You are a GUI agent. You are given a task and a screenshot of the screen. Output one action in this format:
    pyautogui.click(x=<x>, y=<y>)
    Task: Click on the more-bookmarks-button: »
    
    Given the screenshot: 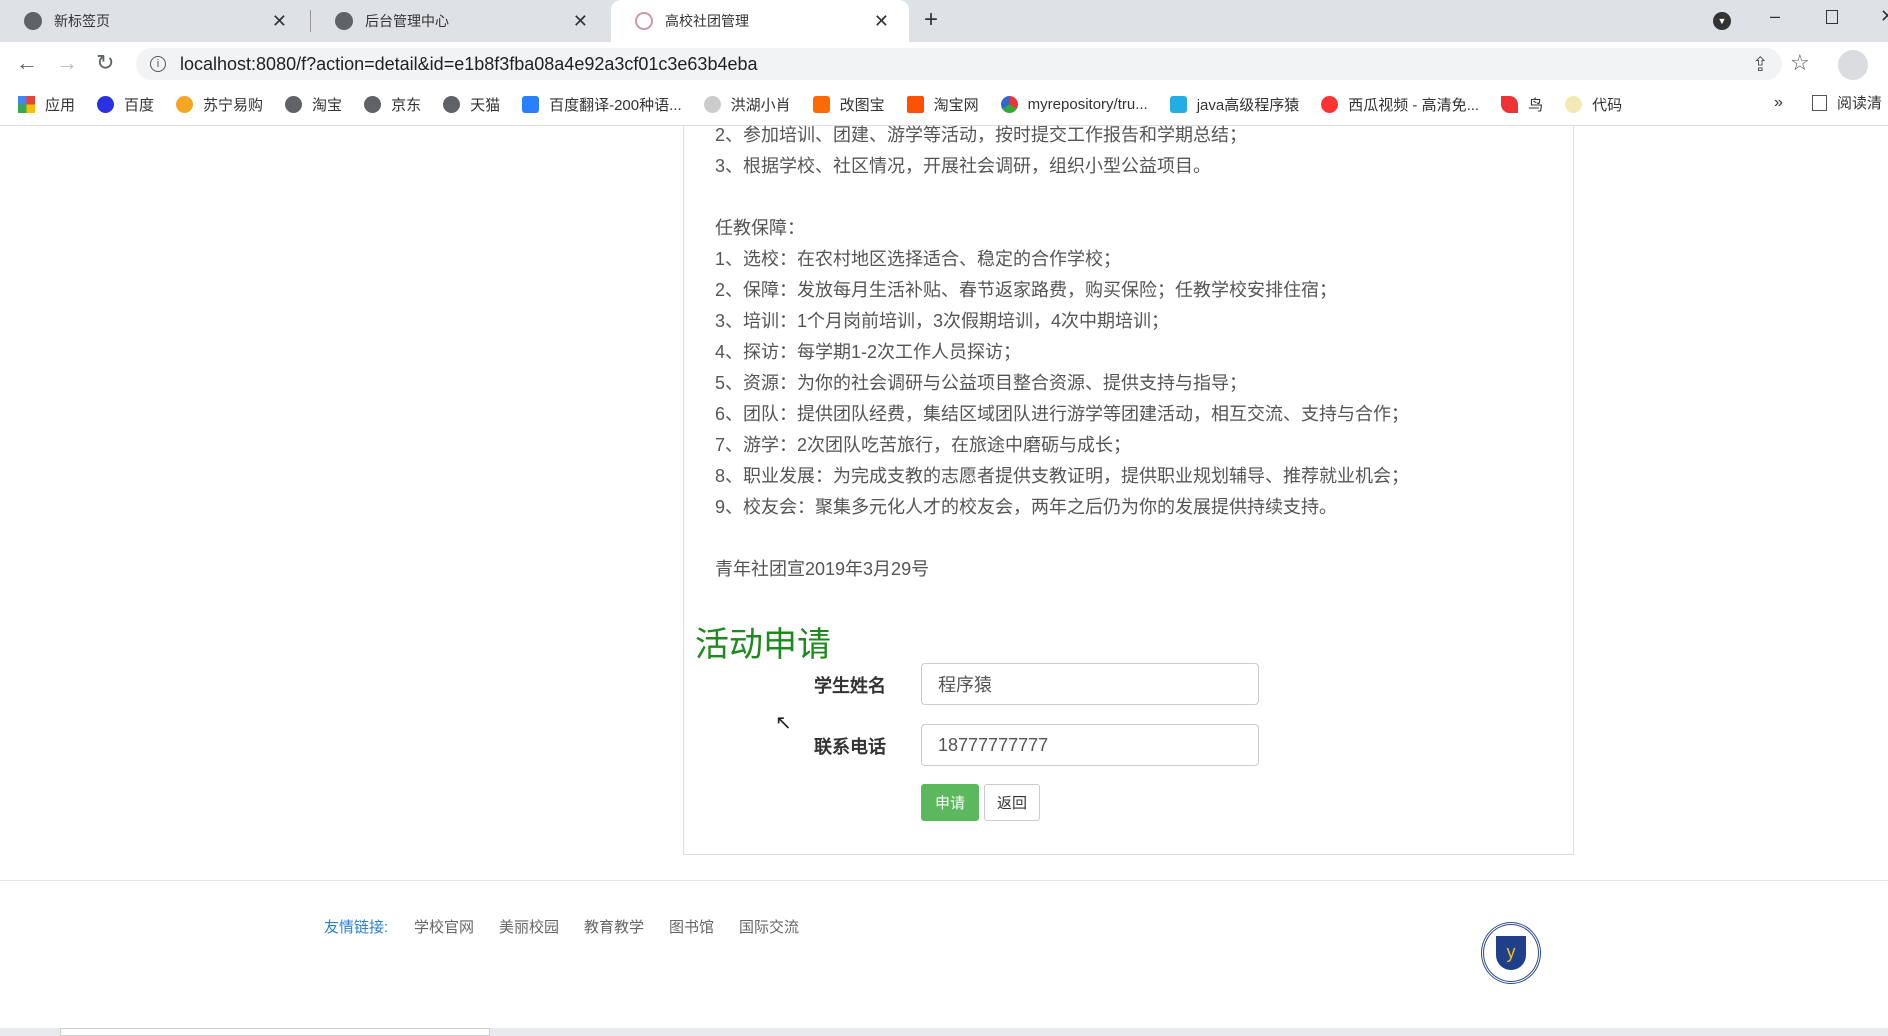 What is the action you would take?
    pyautogui.click(x=1778, y=103)
    